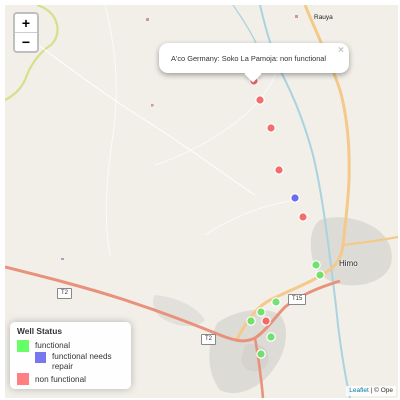 The height and width of the screenshot is (400, 400). I want to click on legend-label-non-functional: non functional, so click(60, 379).